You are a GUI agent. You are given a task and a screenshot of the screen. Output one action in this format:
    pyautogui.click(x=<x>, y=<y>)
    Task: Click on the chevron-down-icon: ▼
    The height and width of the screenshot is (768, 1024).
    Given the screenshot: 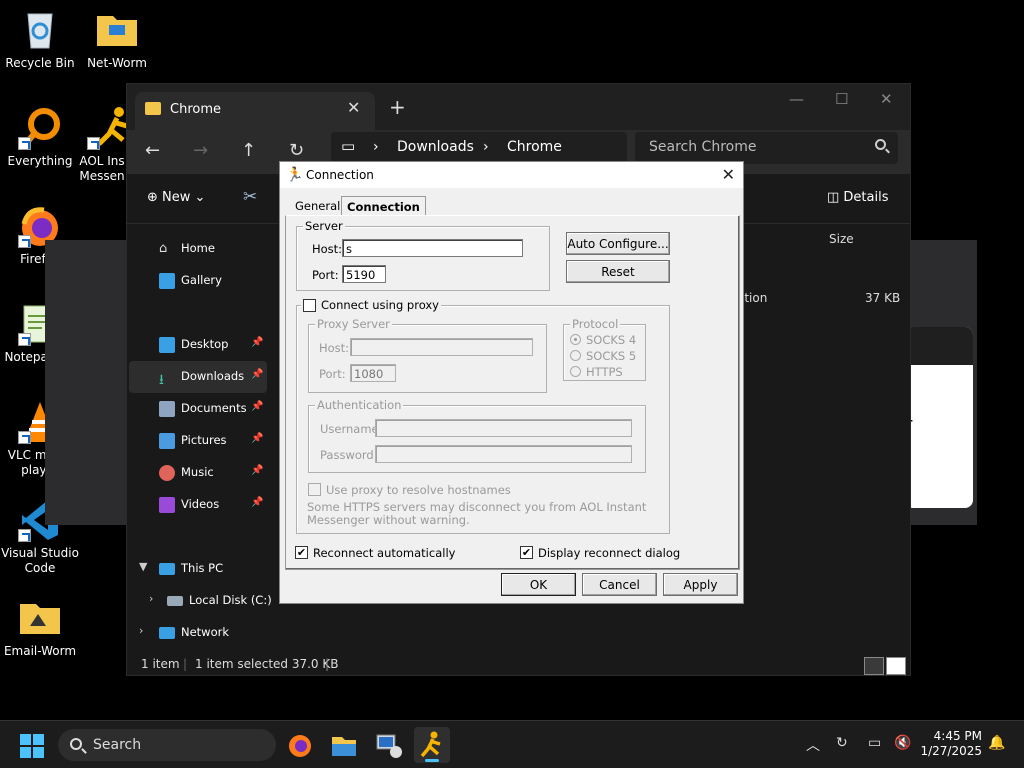 What is the action you would take?
    pyautogui.click(x=143, y=566)
    